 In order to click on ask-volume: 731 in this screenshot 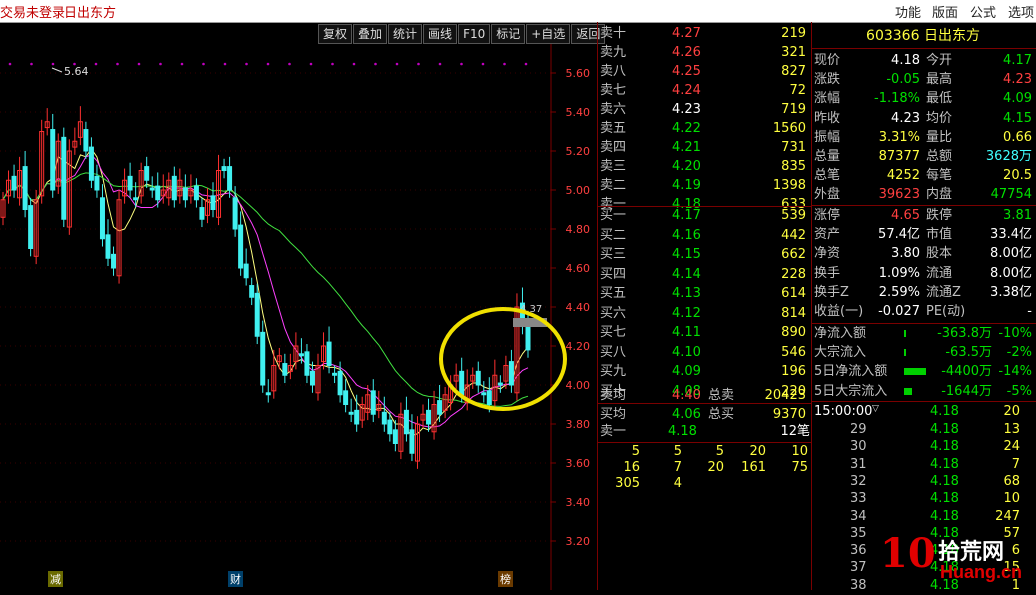, I will do `click(793, 147)`.